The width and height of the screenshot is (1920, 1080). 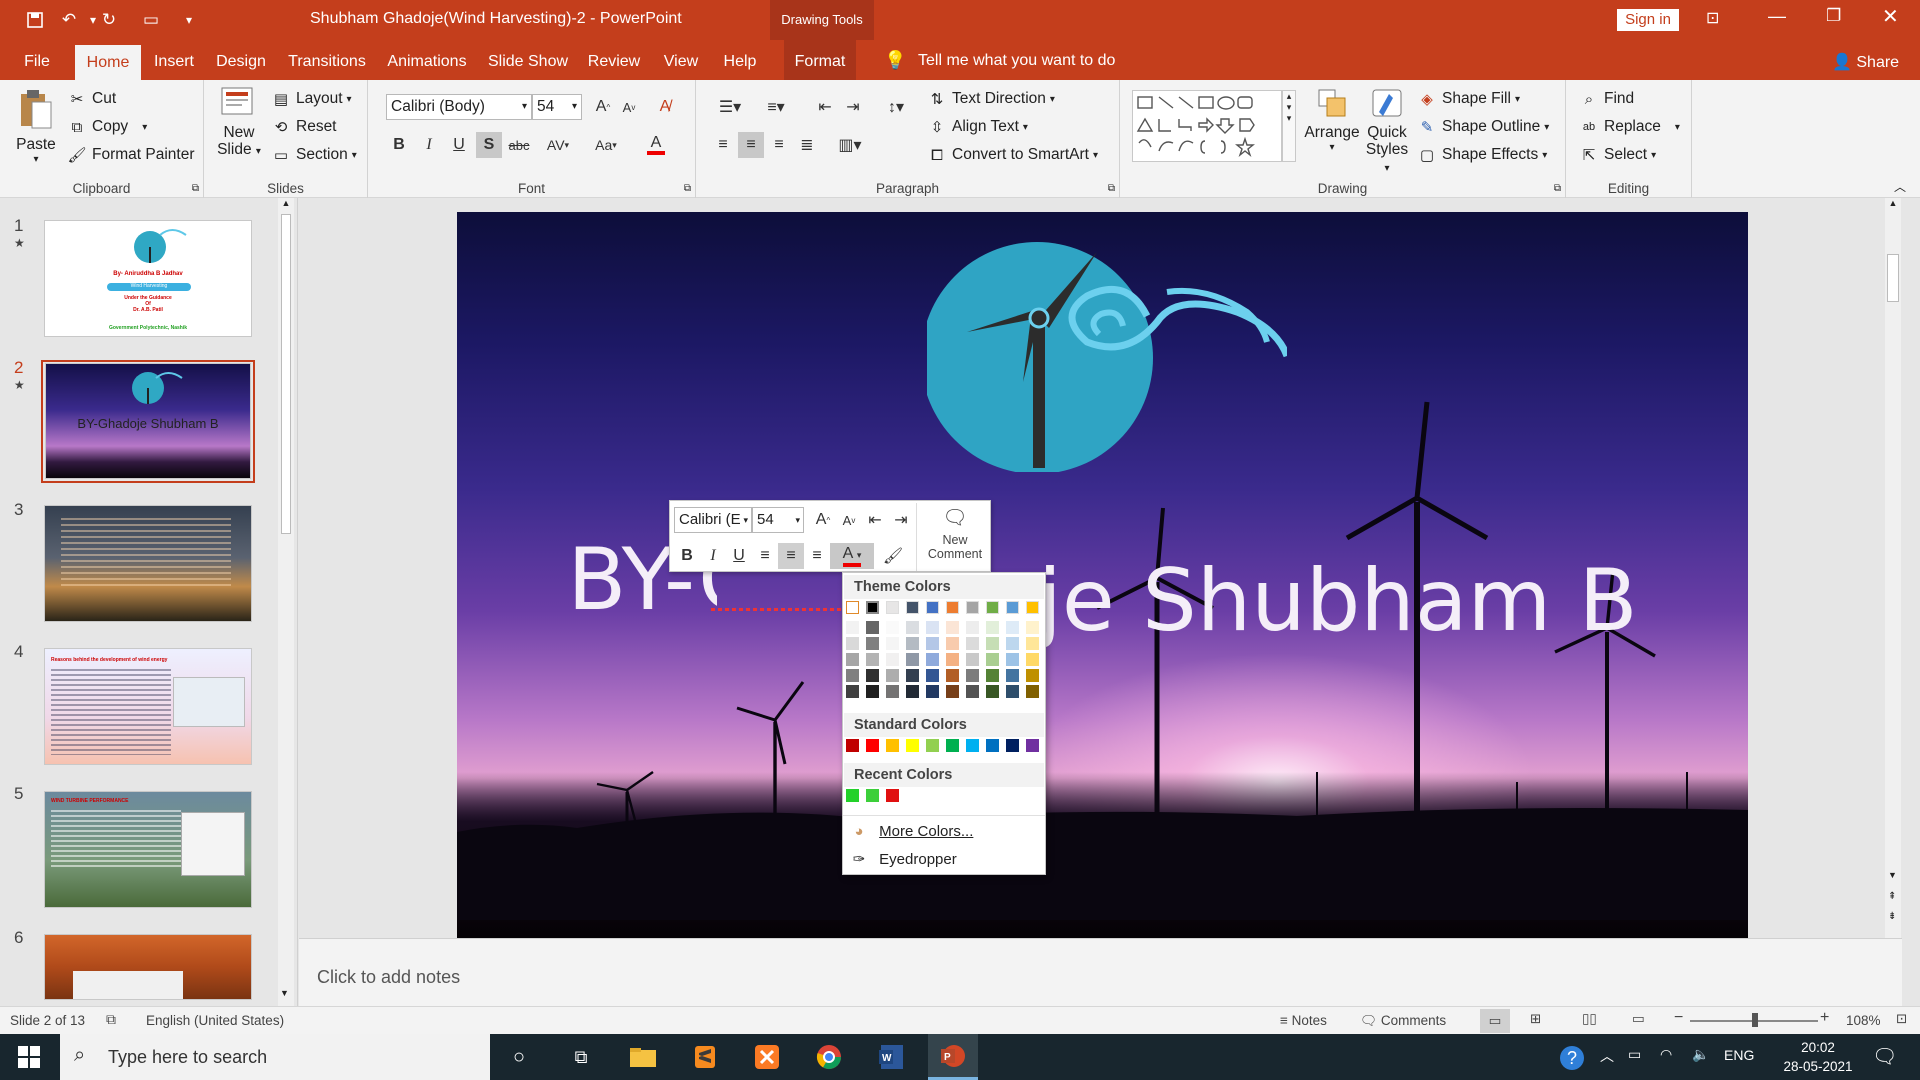 What do you see at coordinates (1403, 1021) in the screenshot?
I see `comments-button: 🗨 Comments` at bounding box center [1403, 1021].